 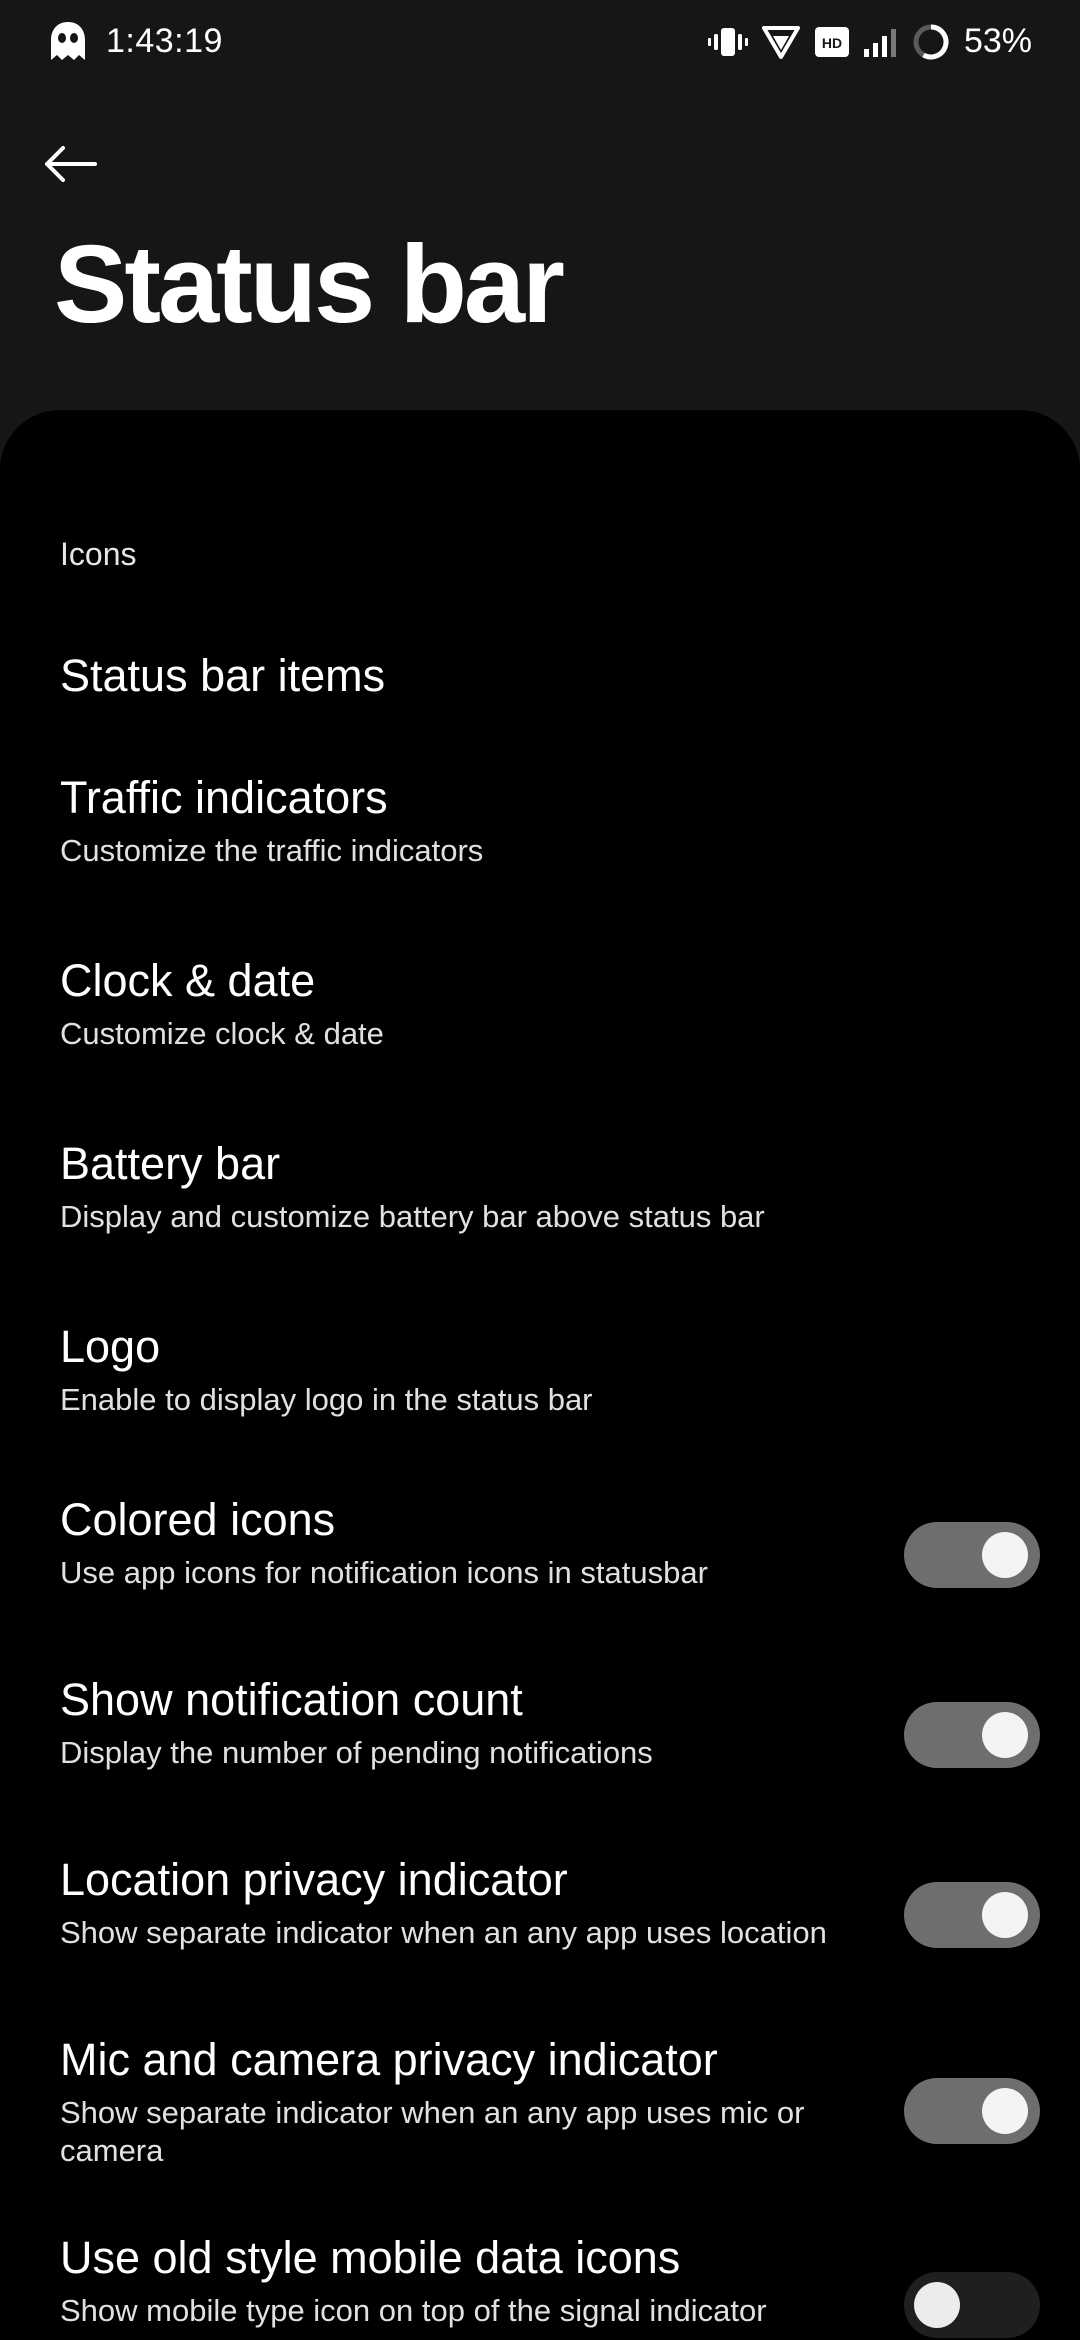 What do you see at coordinates (370, 2257) in the screenshot?
I see `pref-title: Use old style mobile data icons` at bounding box center [370, 2257].